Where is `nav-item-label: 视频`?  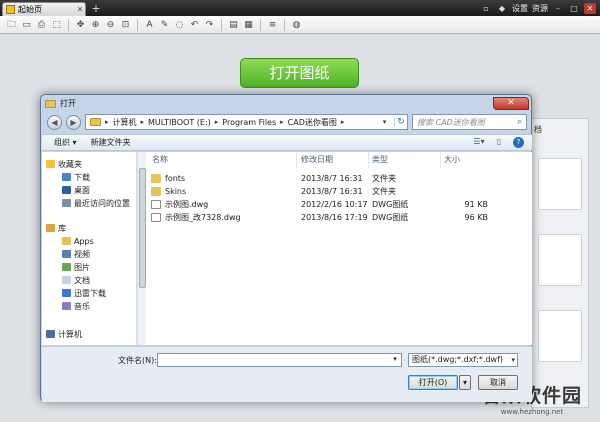
nav-item-label: 视频 is located at coordinates (82, 254).